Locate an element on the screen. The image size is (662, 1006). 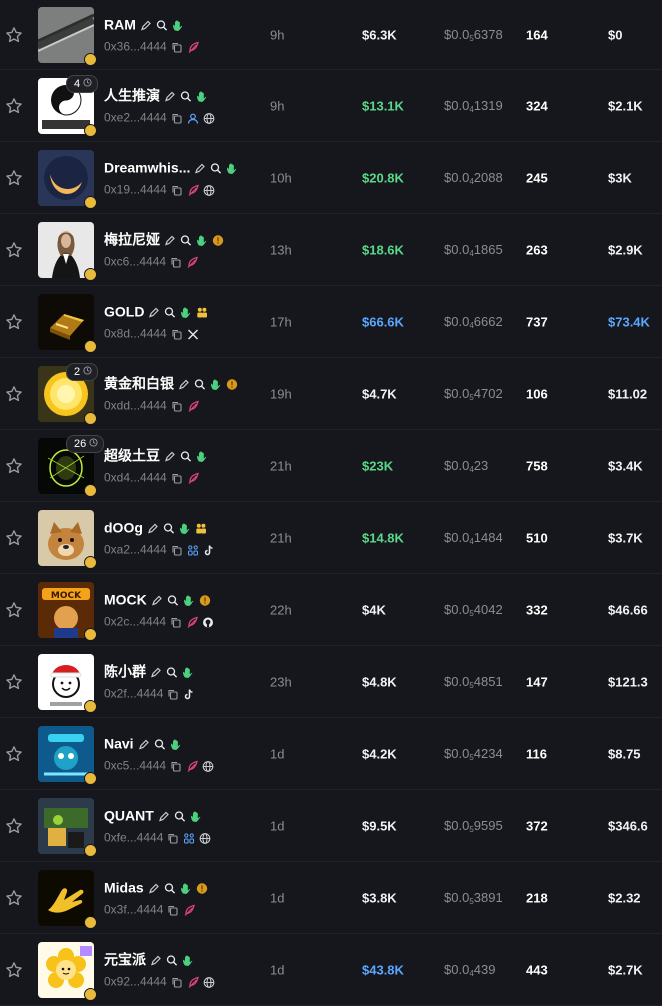
token-name: Midas is located at coordinates (124, 887).